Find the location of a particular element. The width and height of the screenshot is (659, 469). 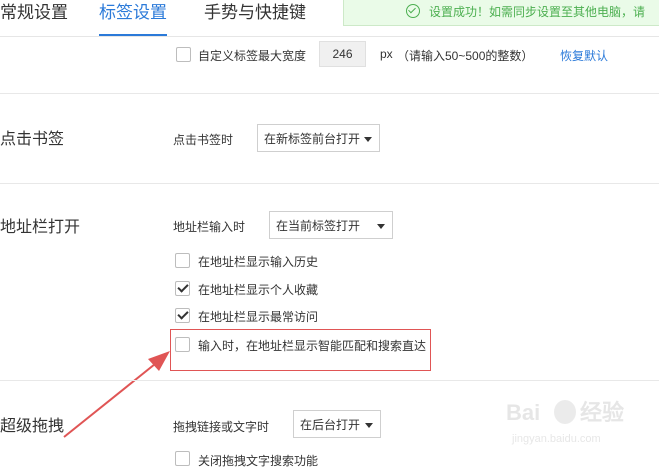

svg-text: jingyan.baidu.com is located at coordinates (556, 439).